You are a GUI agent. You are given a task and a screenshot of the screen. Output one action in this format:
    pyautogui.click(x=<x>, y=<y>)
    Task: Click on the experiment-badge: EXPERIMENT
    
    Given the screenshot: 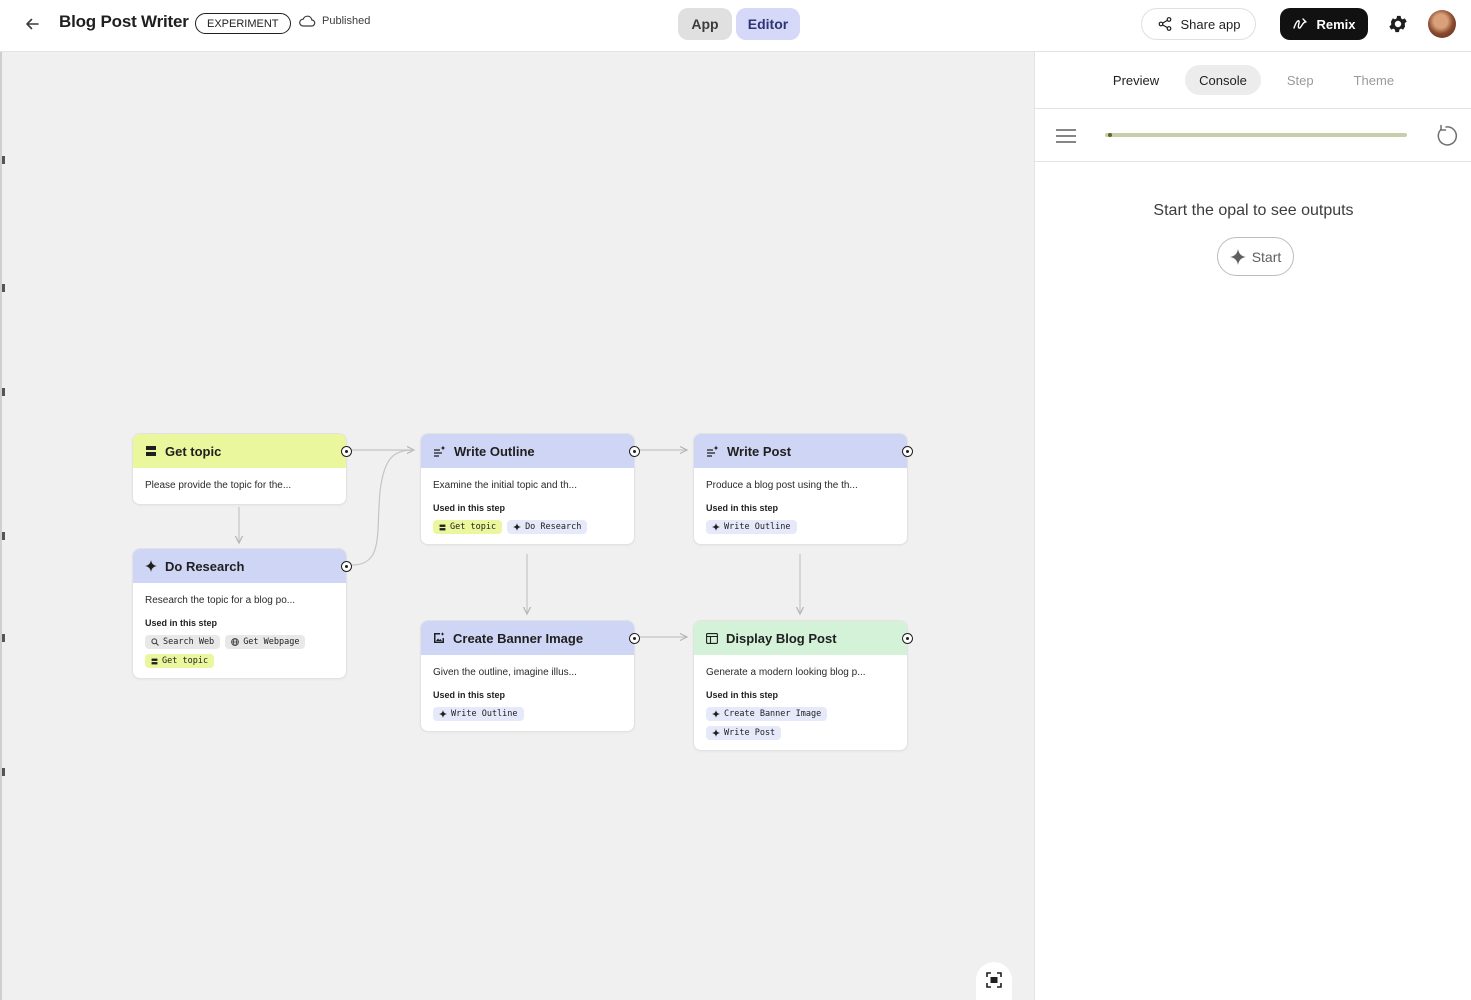 What is the action you would take?
    pyautogui.click(x=243, y=23)
    